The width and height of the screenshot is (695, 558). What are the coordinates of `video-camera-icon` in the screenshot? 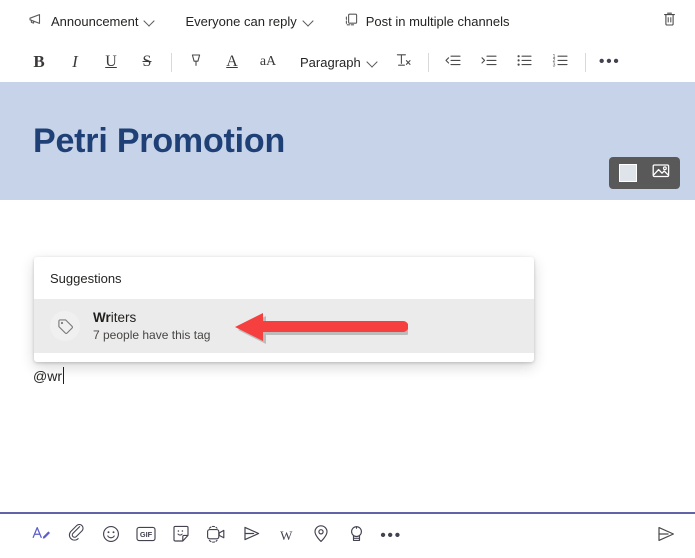 It's located at (216, 536).